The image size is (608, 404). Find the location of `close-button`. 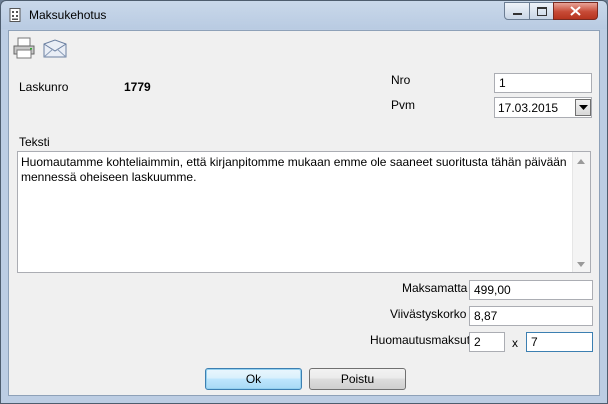

close-button is located at coordinates (575, 11).